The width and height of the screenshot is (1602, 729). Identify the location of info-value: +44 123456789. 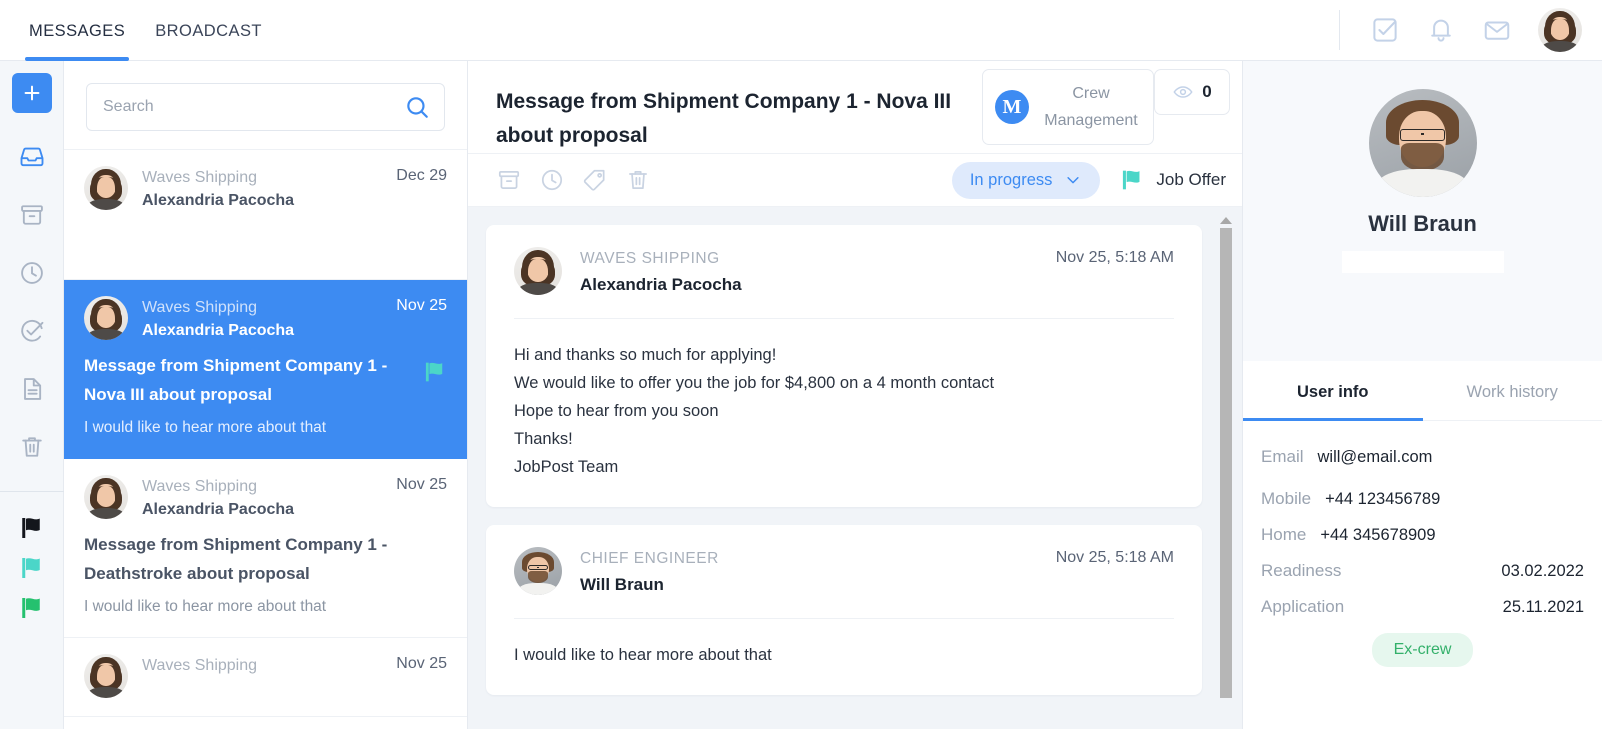
(1383, 499).